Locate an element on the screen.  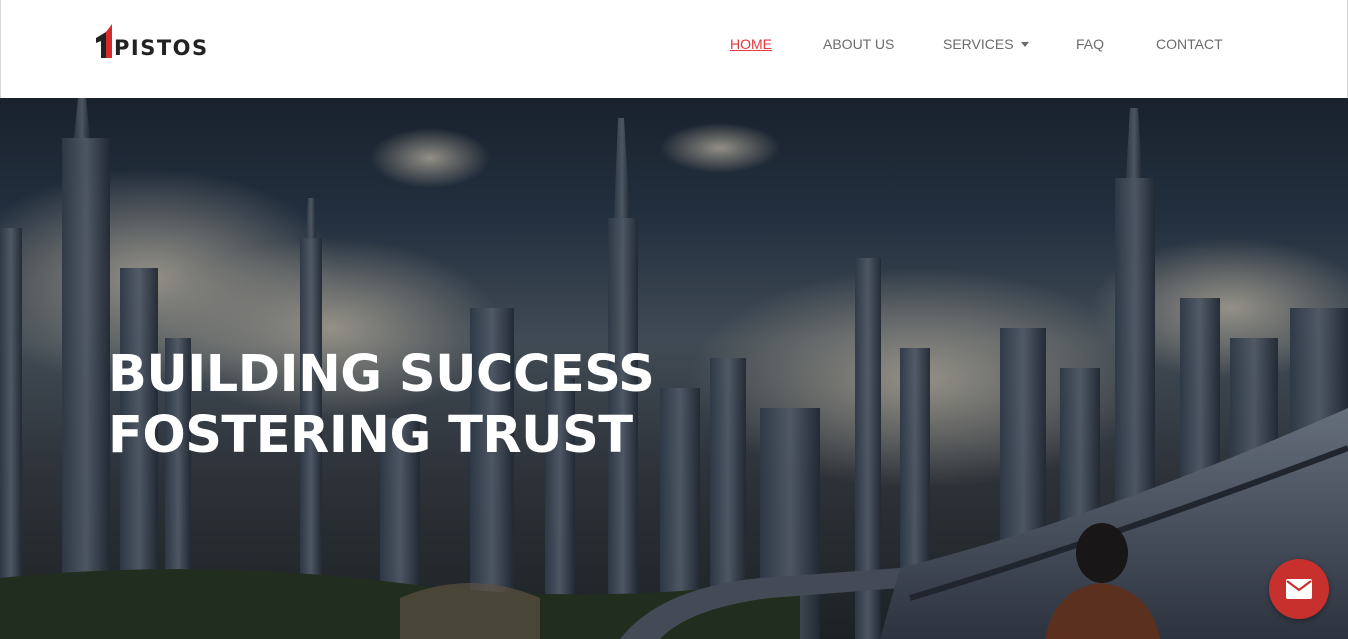
contact-fab-button is located at coordinates (1299, 589).